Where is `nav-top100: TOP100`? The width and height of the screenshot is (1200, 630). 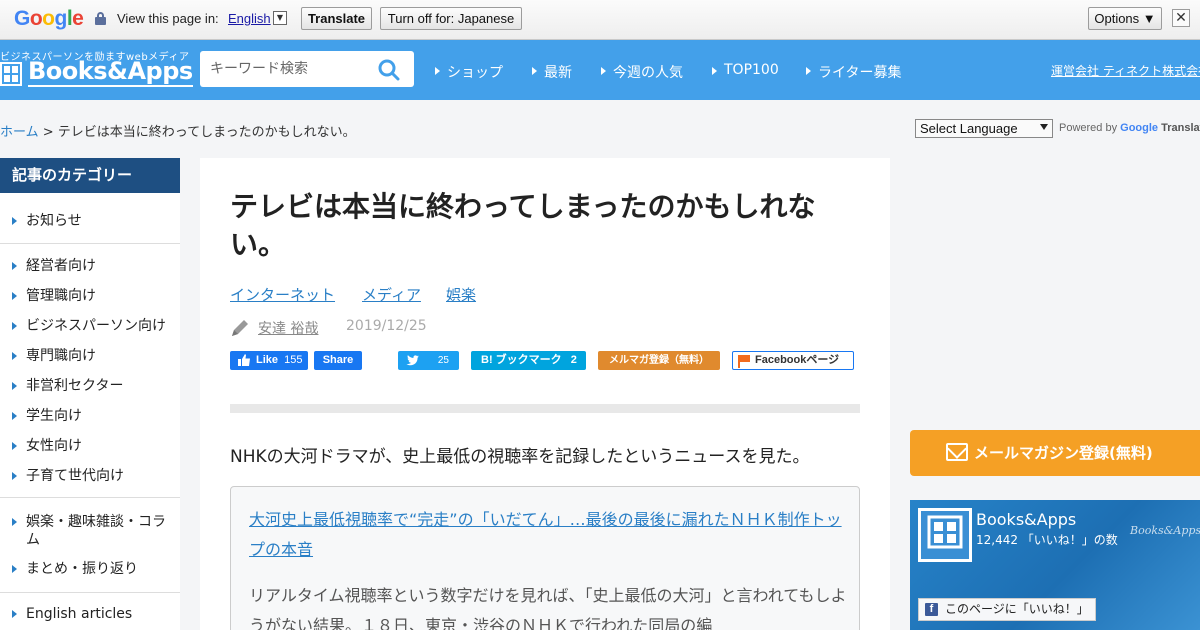 nav-top100: TOP100 is located at coordinates (745, 70).